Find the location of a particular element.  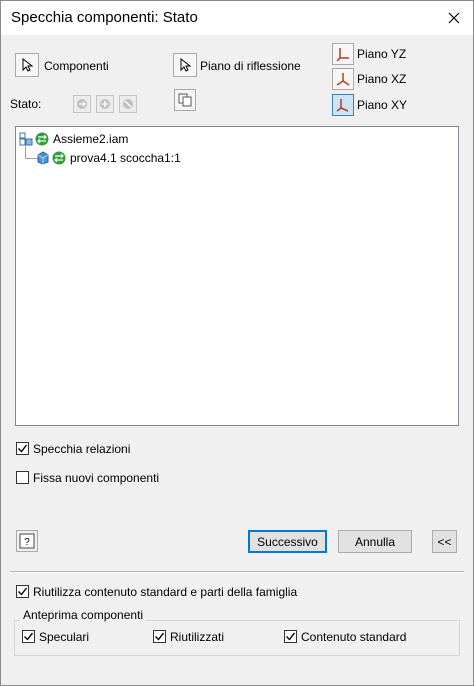

separator is located at coordinates (237, 572).